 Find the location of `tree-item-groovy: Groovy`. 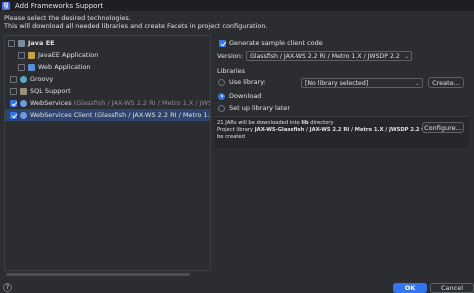

tree-item-groovy: Groovy is located at coordinates (107, 79).